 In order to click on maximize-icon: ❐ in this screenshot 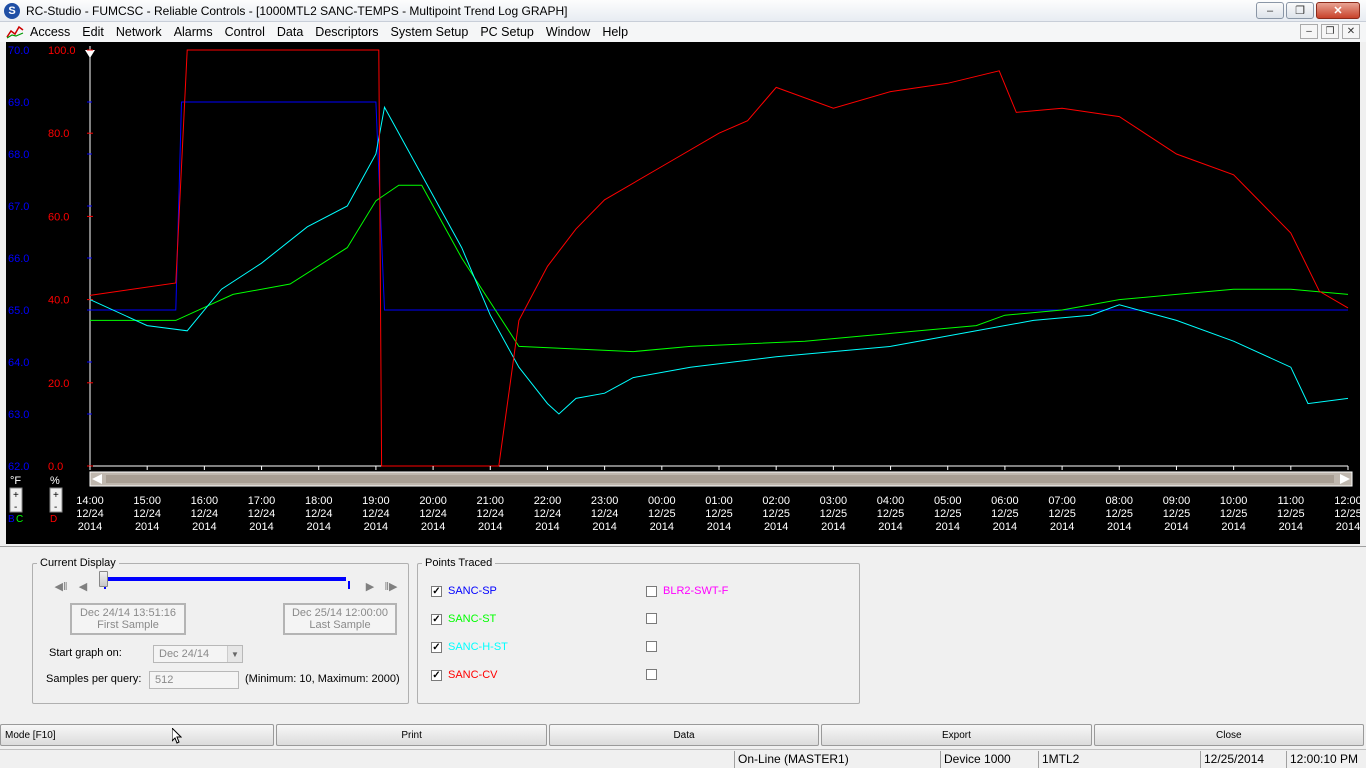, I will do `click(1300, 10)`.